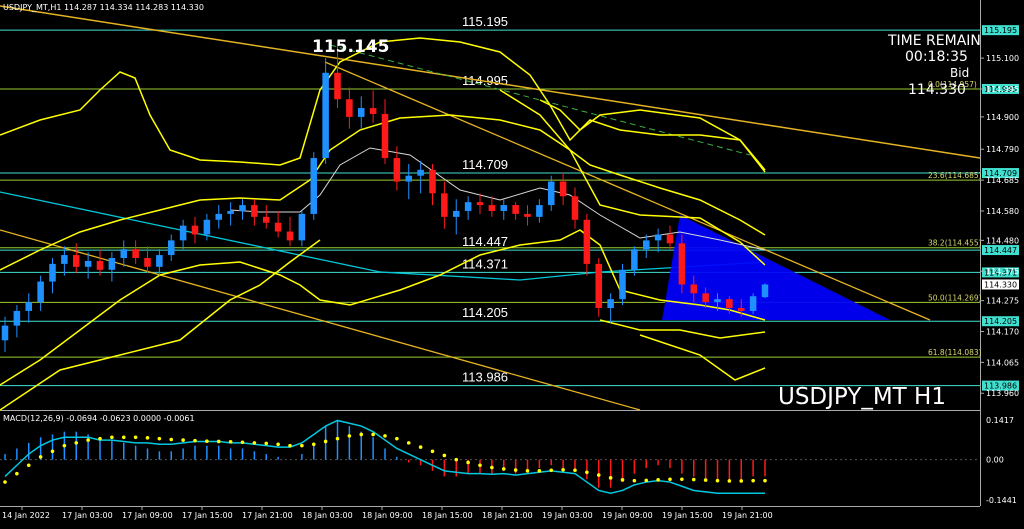 This screenshot has height=529, width=1024. Describe the element at coordinates (862, 397) in the screenshot. I see `symbol-title: USDJPY_MT H1` at that location.